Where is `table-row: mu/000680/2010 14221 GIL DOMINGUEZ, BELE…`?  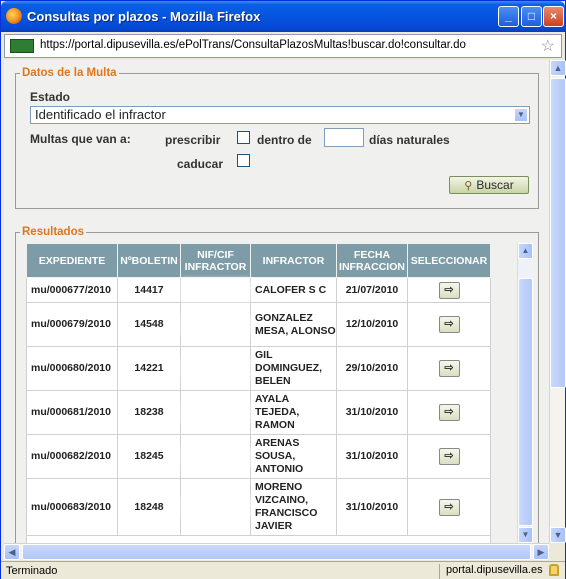 table-row: mu/000680/2010 14221 GIL DOMINGUEZ, BELE… is located at coordinates (258, 368).